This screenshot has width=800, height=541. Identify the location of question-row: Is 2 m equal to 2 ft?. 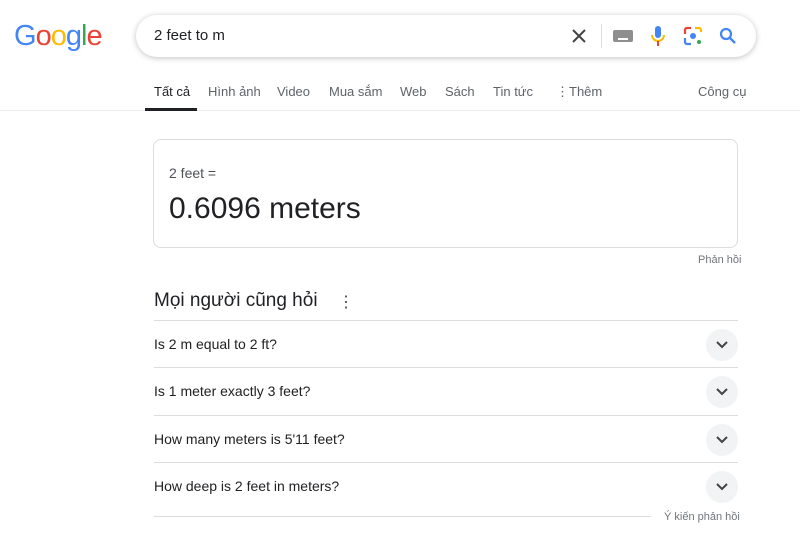
(446, 343).